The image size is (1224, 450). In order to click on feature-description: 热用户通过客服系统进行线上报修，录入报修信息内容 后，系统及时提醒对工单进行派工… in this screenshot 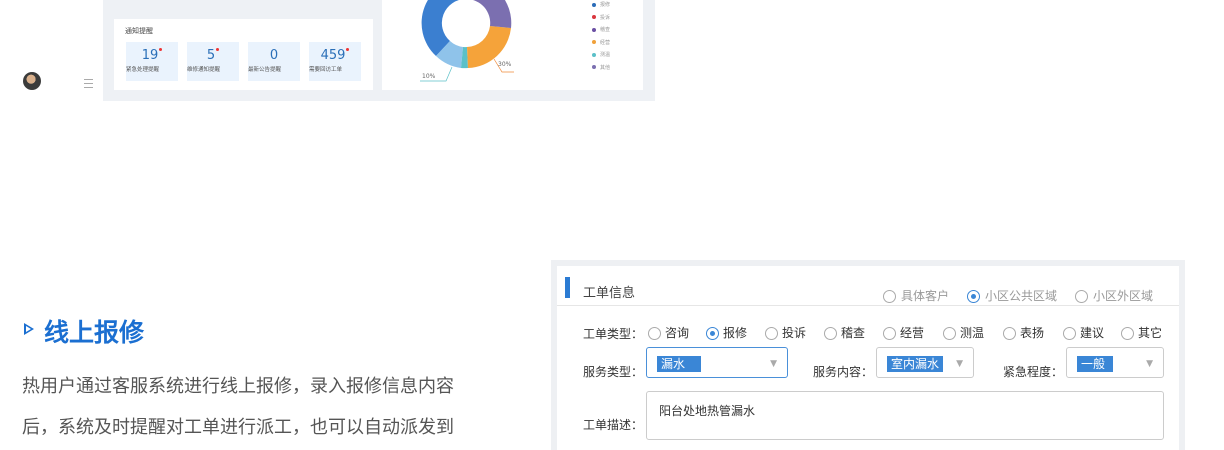, I will do `click(272, 407)`.